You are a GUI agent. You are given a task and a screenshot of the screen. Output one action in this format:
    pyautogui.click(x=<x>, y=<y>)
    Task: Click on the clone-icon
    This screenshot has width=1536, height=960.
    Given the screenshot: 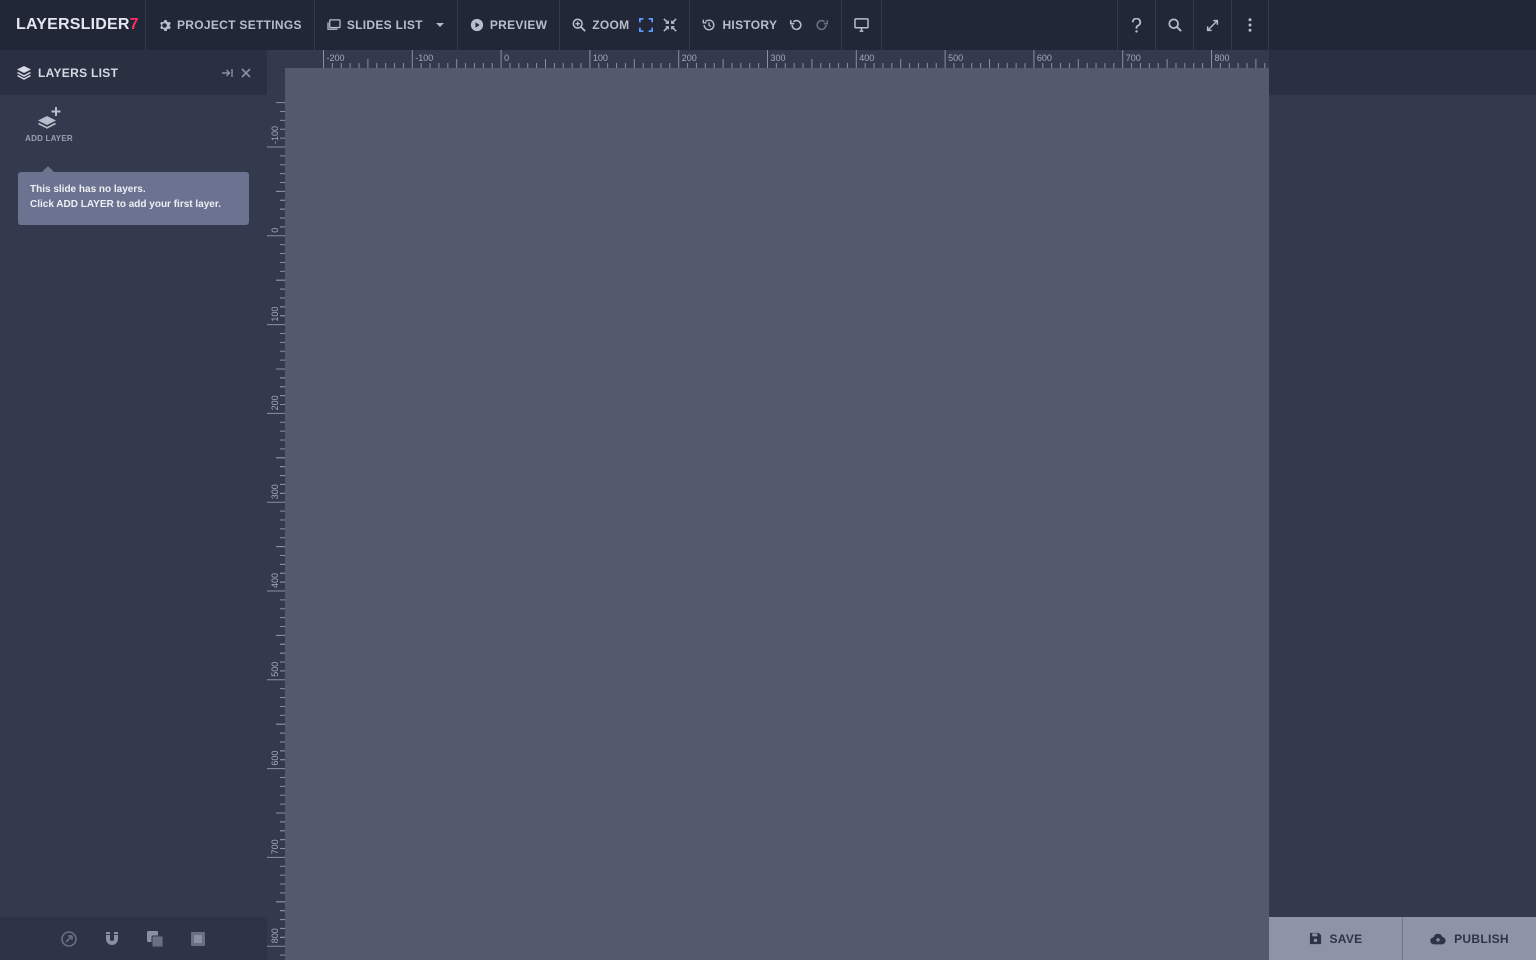 What is the action you would take?
    pyautogui.click(x=155, y=938)
    